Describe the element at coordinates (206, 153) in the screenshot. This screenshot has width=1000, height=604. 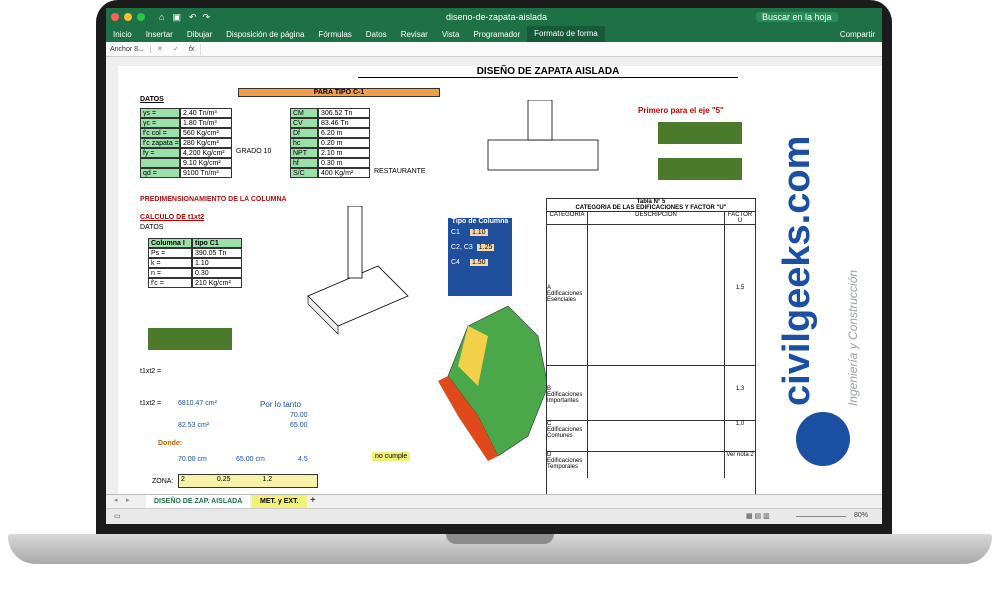
I see `left-value-4: 4,200 Kg/cm²` at that location.